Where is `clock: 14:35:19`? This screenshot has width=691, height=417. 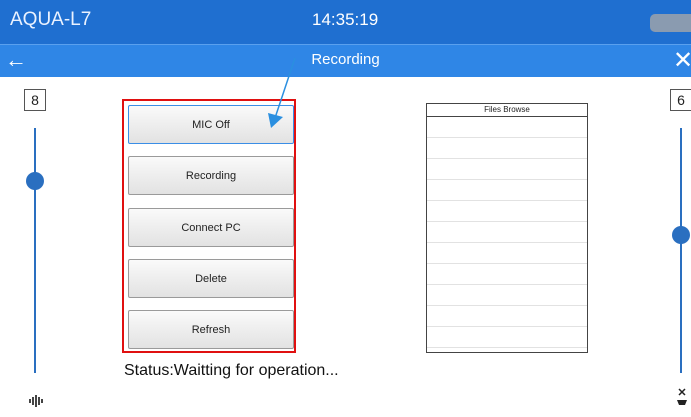
clock: 14:35:19 is located at coordinates (345, 19).